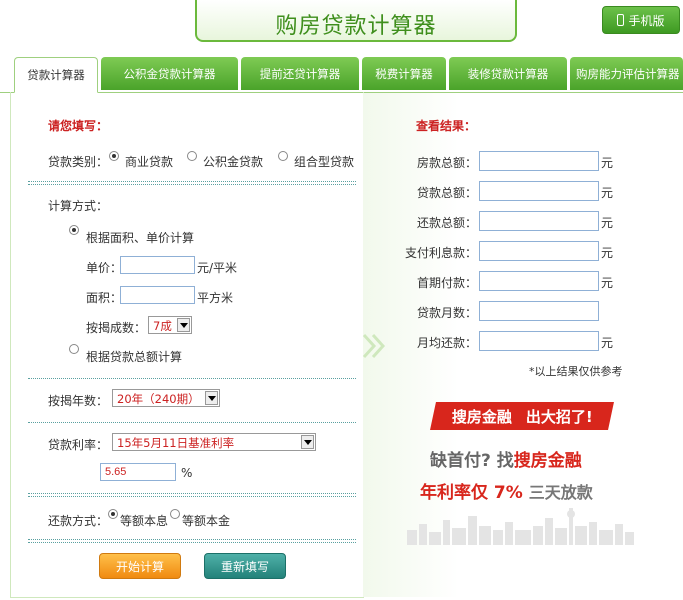 The image size is (683, 600). I want to click on rate-label: 贷款利率：, so click(78, 445).